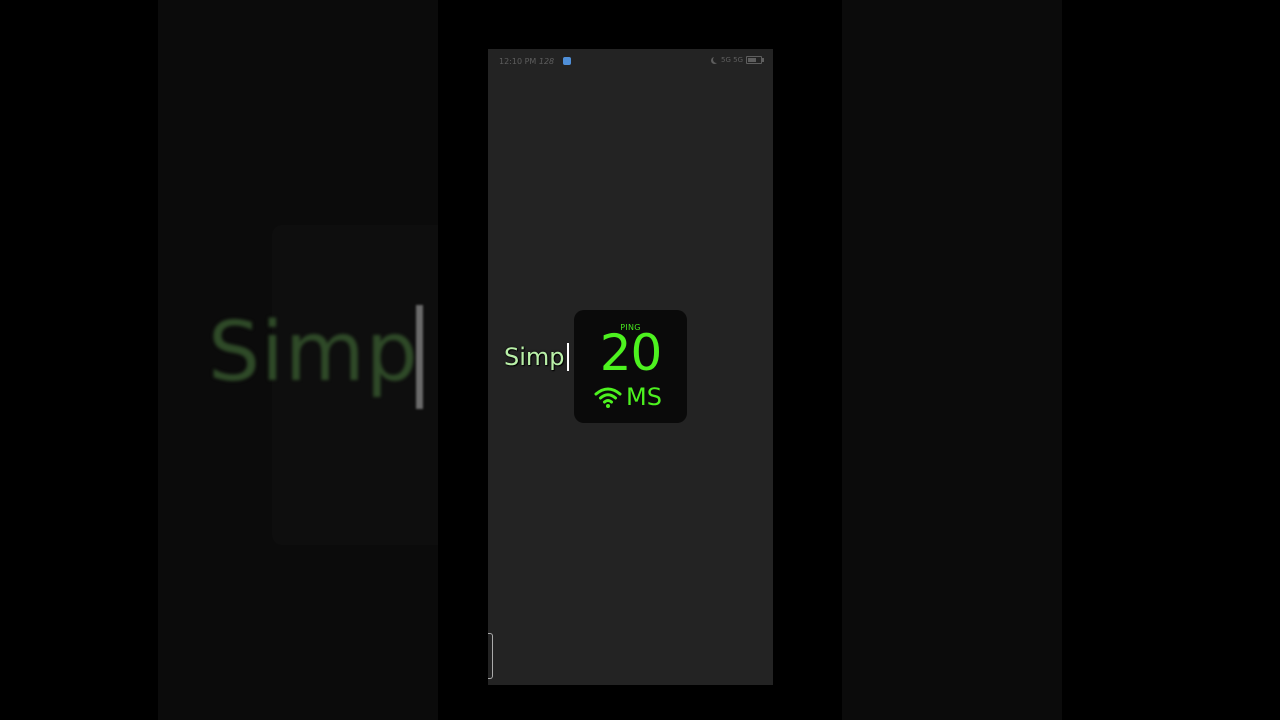 This screenshot has width=1280, height=720. I want to click on text-input-area: Simp, so click(536, 357).